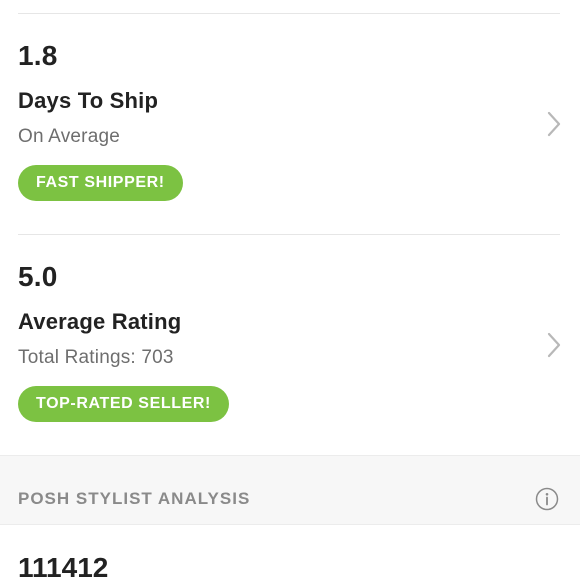  What do you see at coordinates (123, 404) in the screenshot?
I see `top-rated-seller-badge: TOP-RATED SELLER!` at bounding box center [123, 404].